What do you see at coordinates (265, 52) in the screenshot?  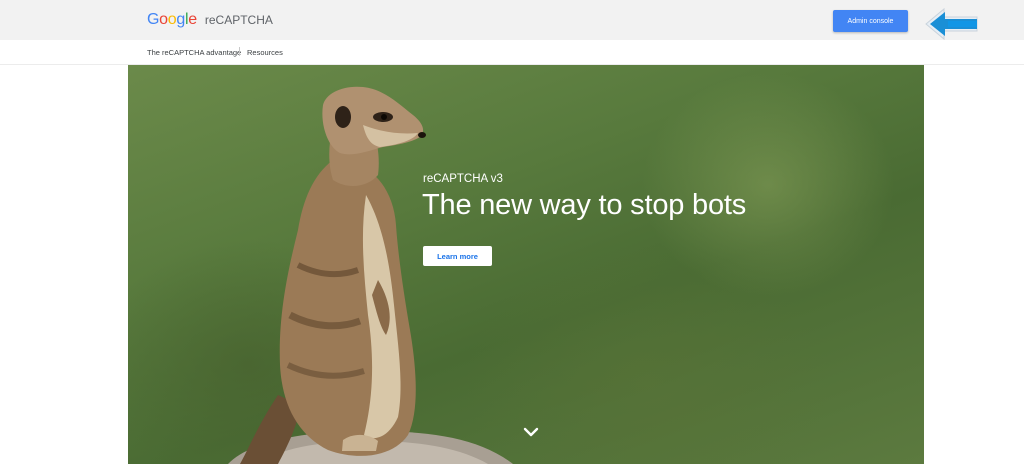 I see `nav-link-resources: Resources` at bounding box center [265, 52].